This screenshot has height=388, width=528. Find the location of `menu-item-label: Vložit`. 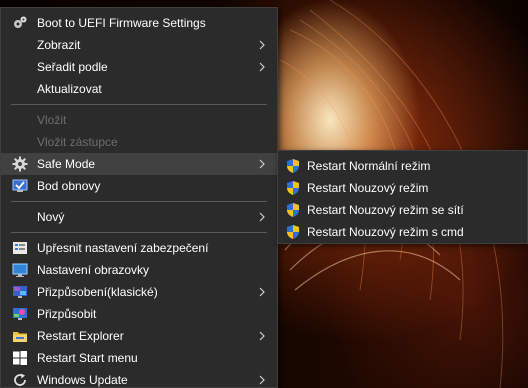

menu-item-label: Vložit is located at coordinates (52, 120).